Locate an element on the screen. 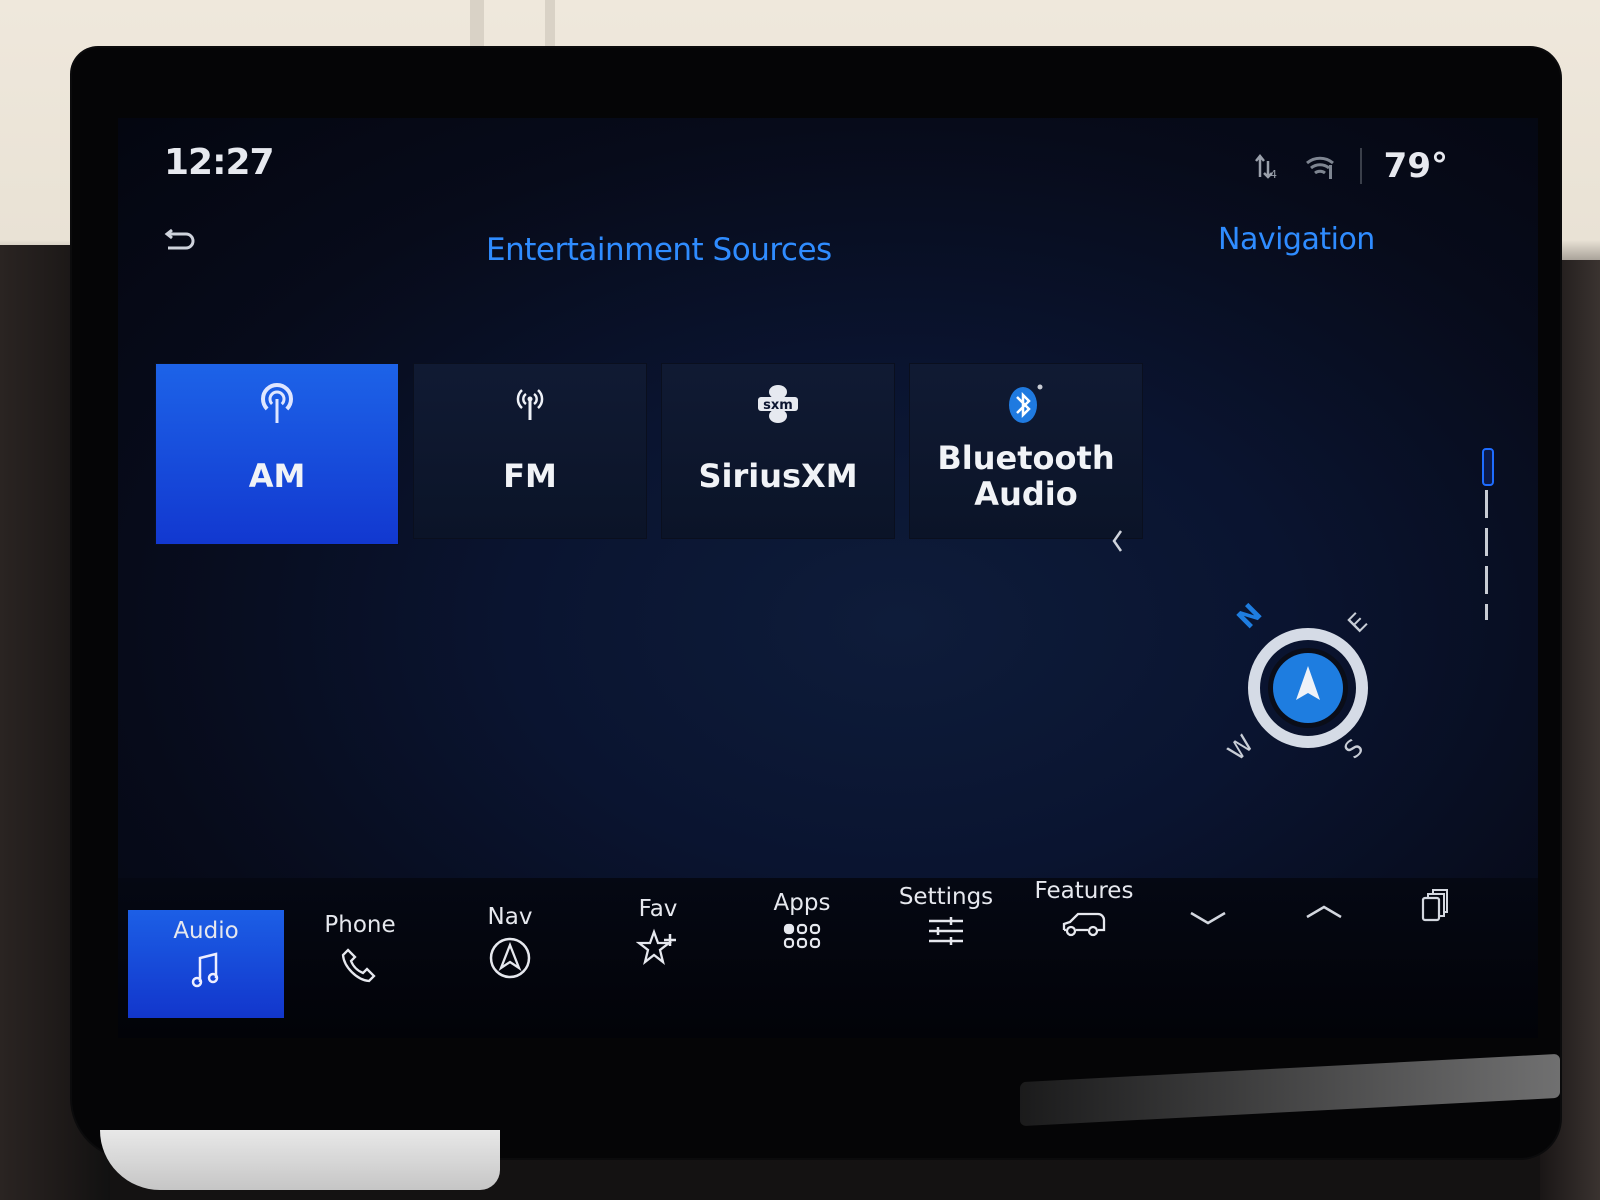 This screenshot has width=1600, height=1200. compass-south: S is located at coordinates (1353, 749).